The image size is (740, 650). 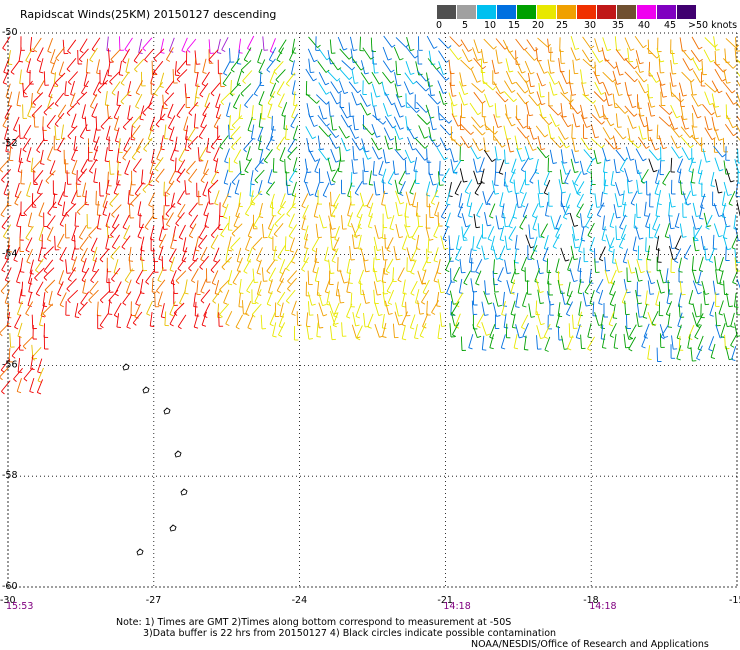 I want to click on latitude-label: -50, so click(x=10, y=32).